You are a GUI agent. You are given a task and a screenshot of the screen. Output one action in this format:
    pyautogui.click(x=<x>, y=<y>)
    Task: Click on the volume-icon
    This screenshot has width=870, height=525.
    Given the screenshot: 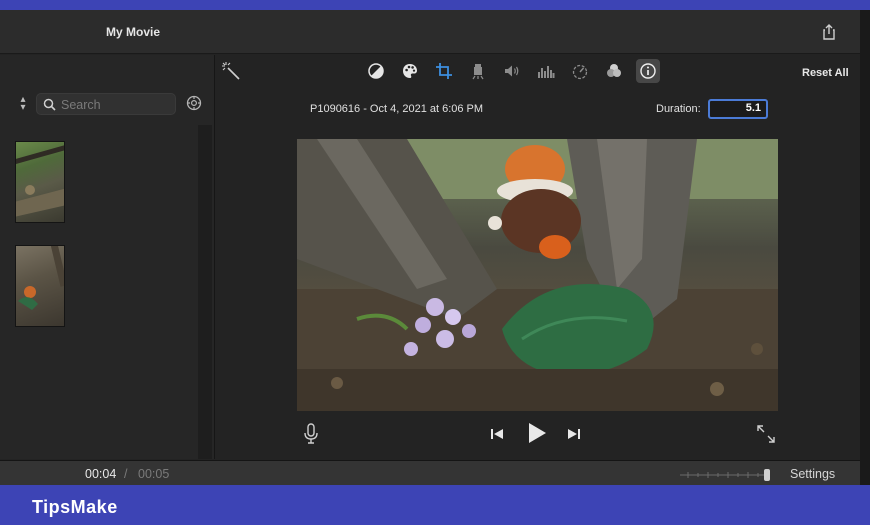 What is the action you would take?
    pyautogui.click(x=512, y=71)
    